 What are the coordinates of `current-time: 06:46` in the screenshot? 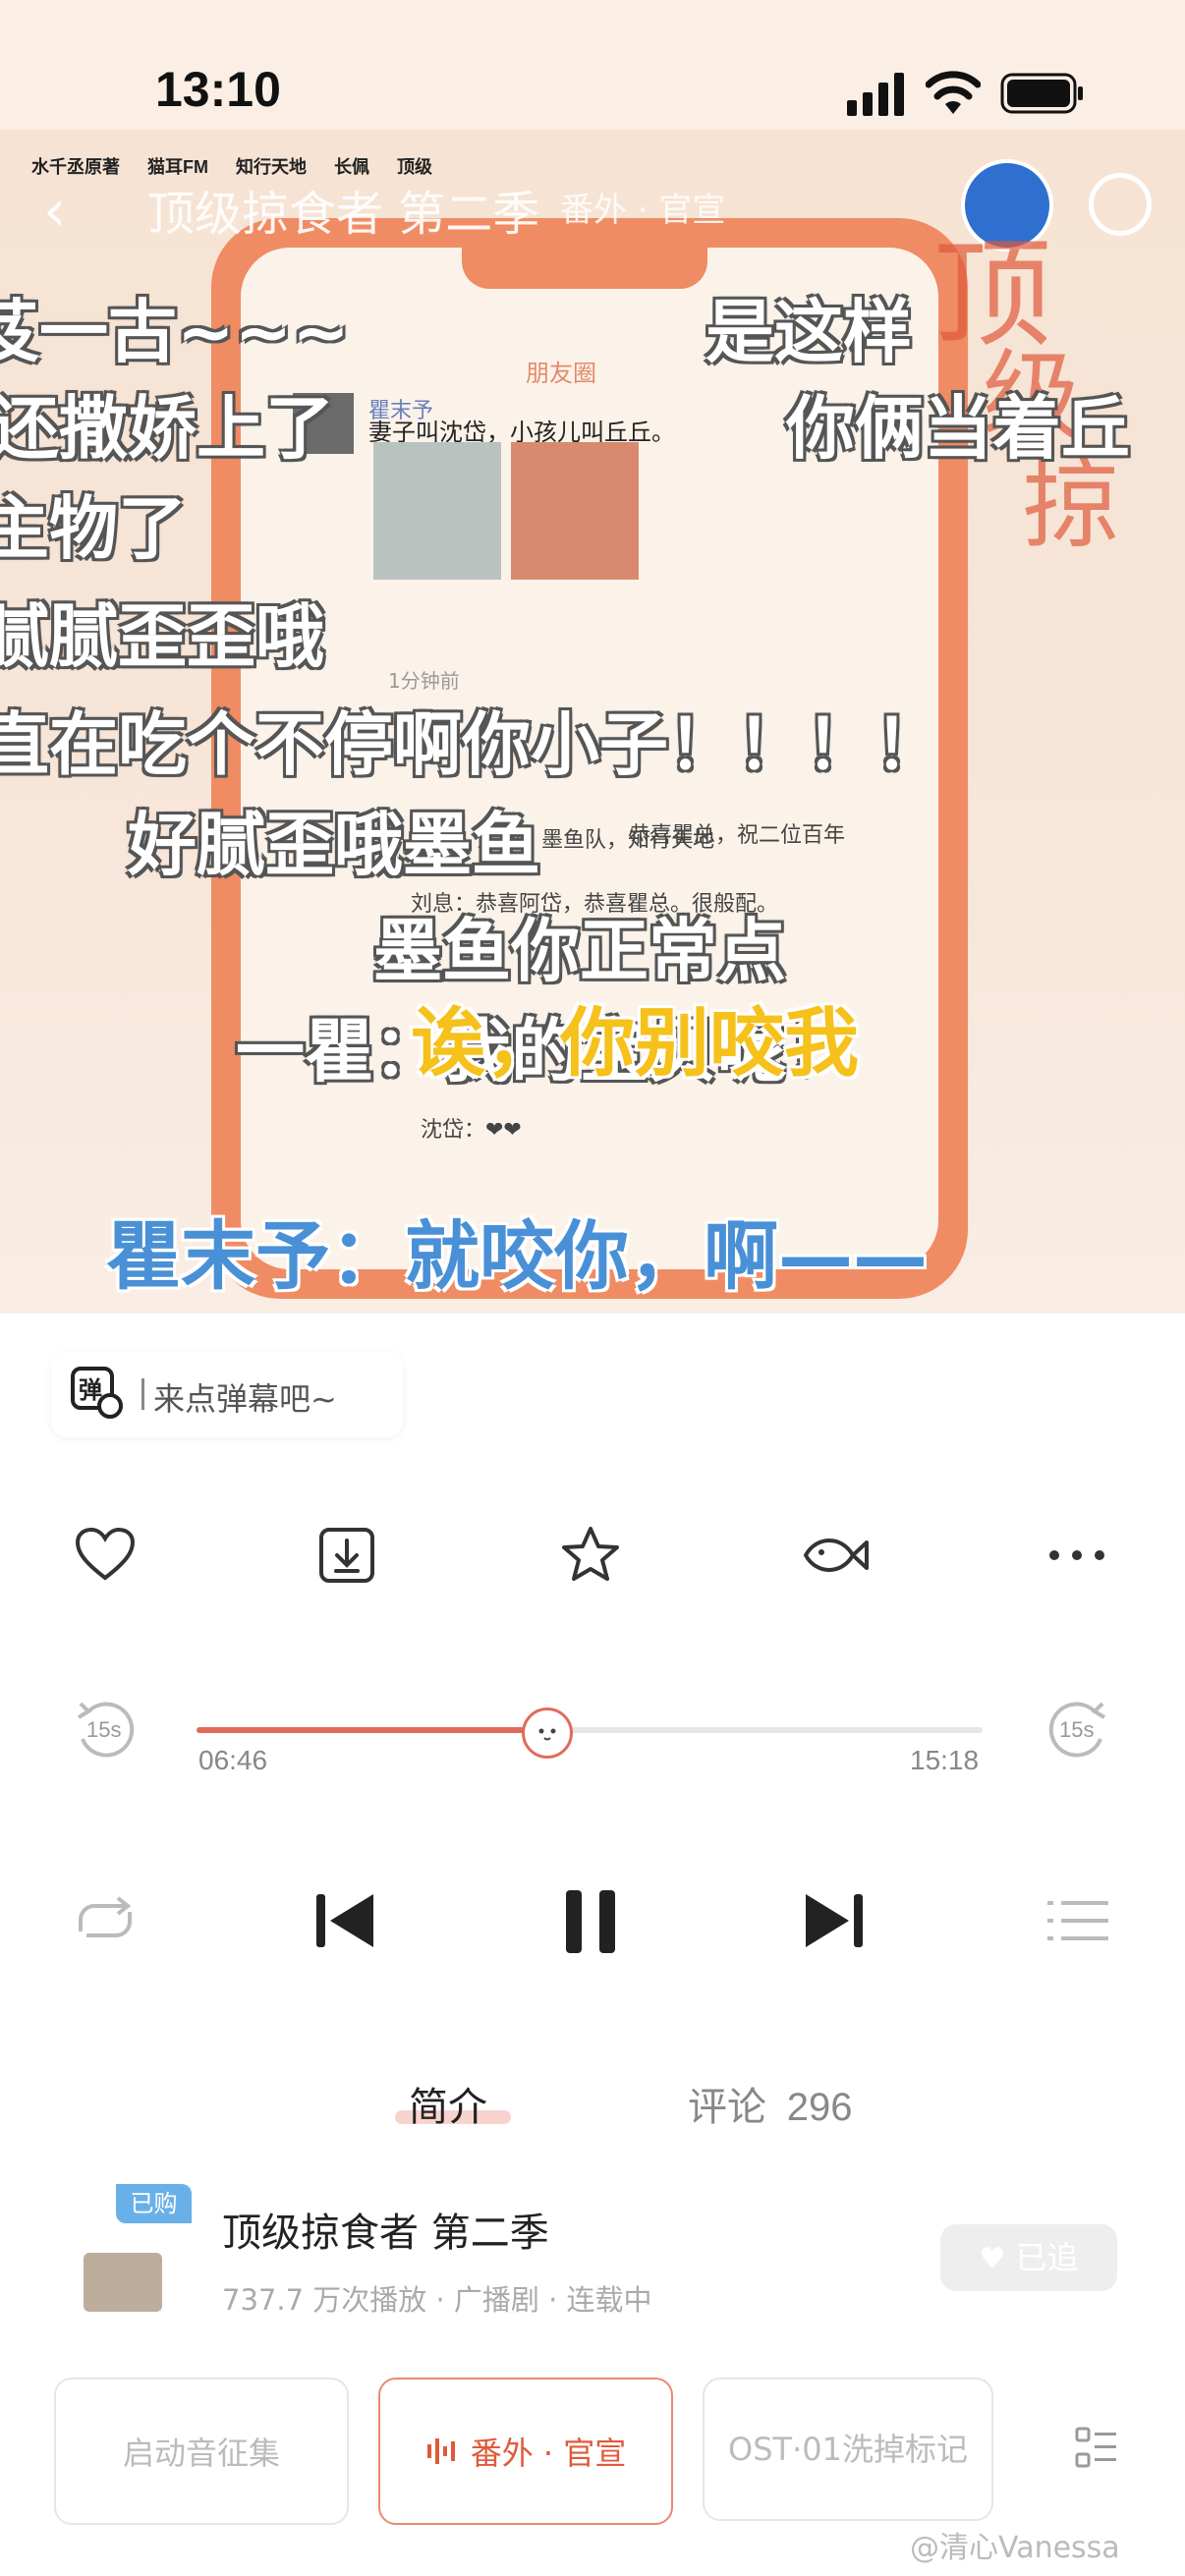 It's located at (233, 1760).